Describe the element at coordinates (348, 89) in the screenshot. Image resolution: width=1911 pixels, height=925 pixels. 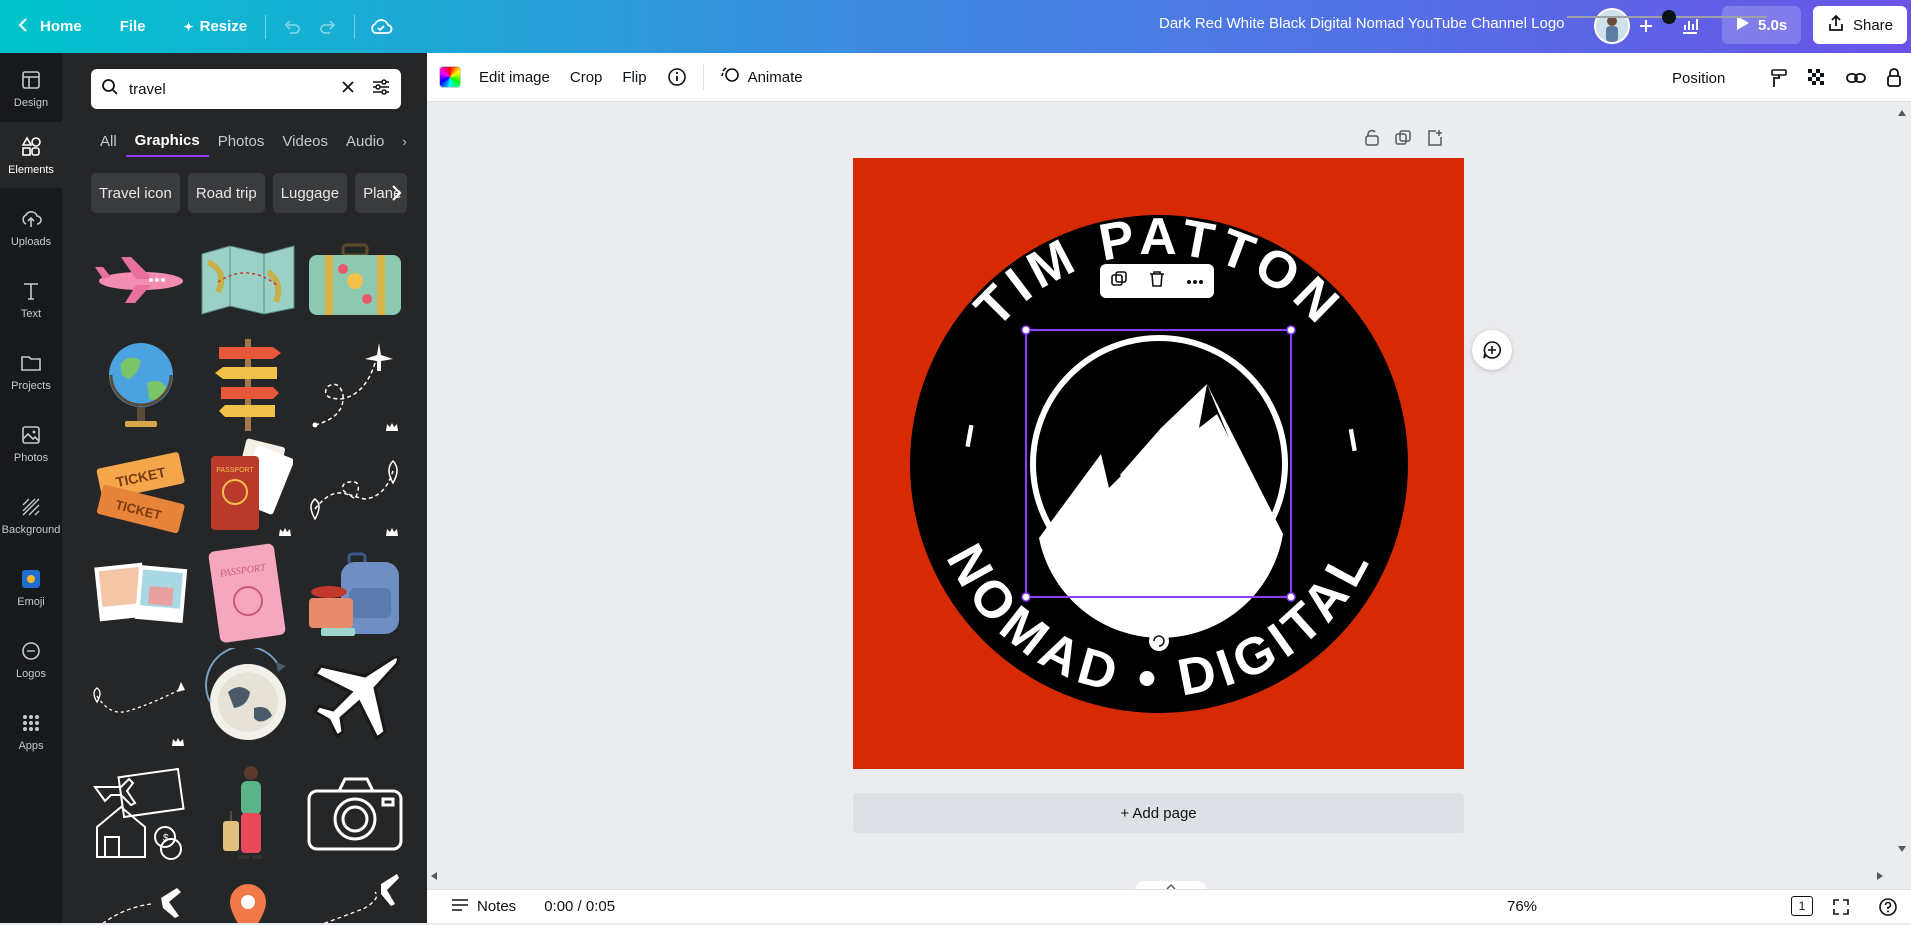
I see `clear-icon` at that location.